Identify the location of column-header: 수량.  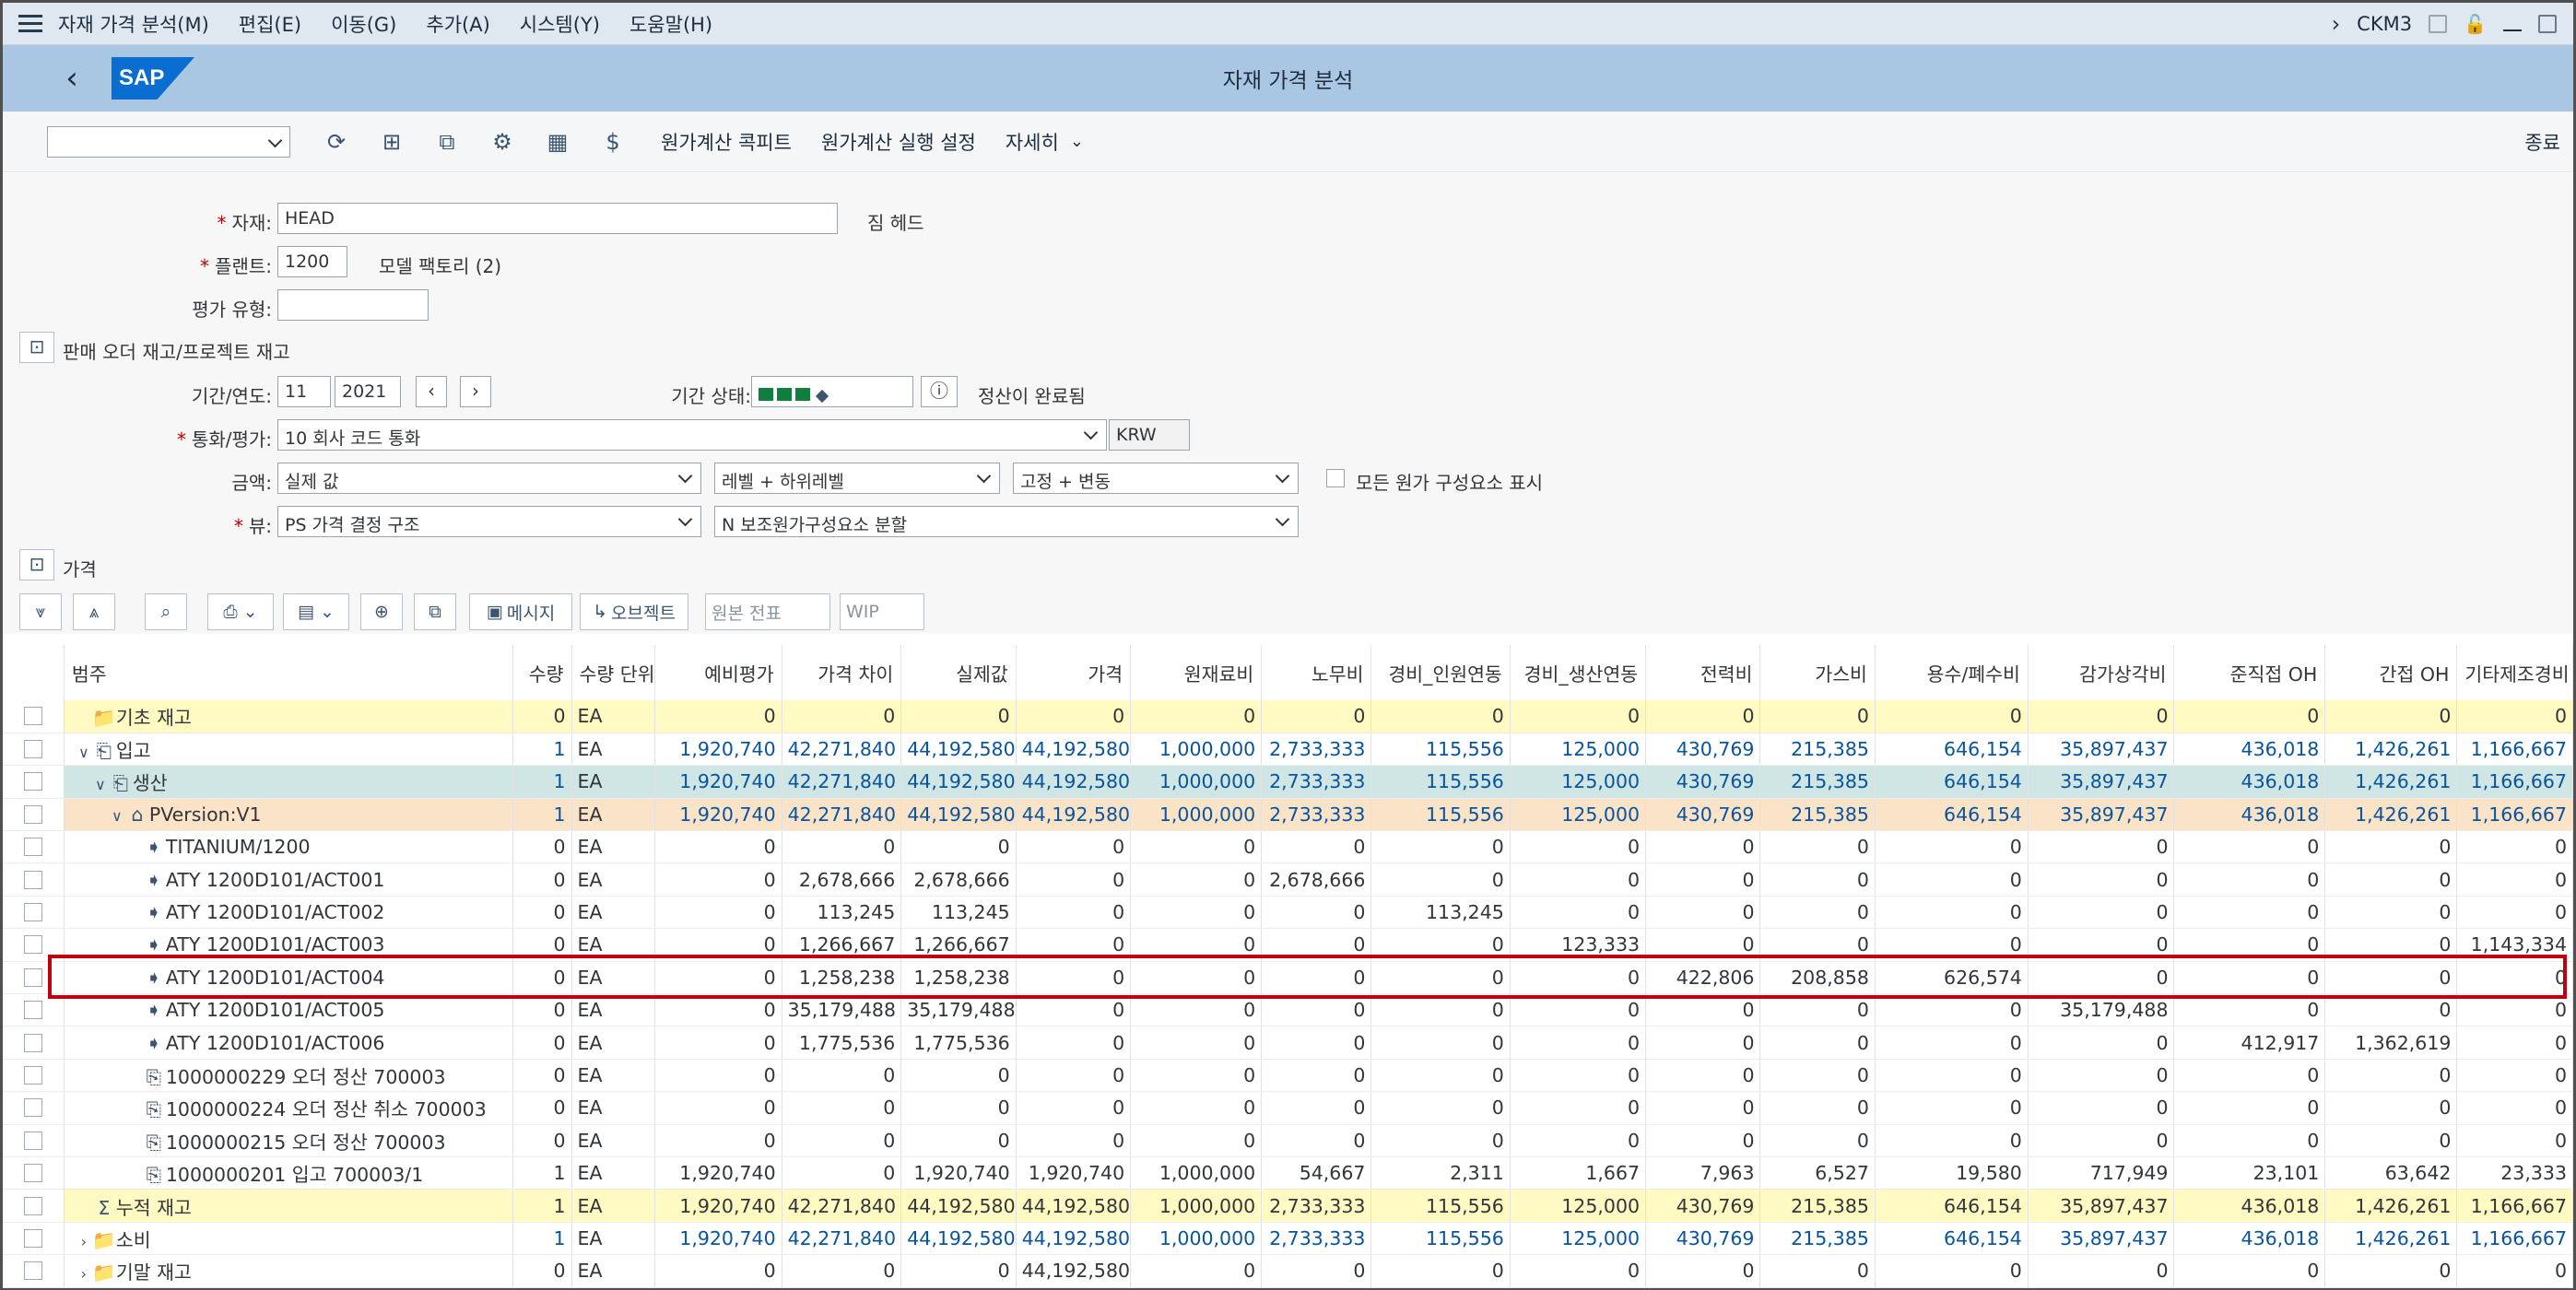
(542, 672).